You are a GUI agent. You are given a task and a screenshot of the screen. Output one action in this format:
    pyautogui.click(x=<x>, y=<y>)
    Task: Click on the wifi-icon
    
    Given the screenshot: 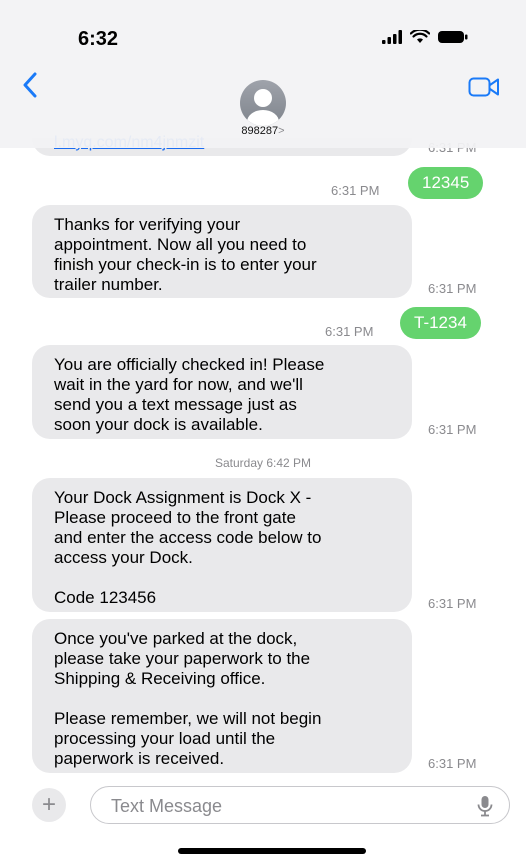 What is the action you would take?
    pyautogui.click(x=420, y=36)
    